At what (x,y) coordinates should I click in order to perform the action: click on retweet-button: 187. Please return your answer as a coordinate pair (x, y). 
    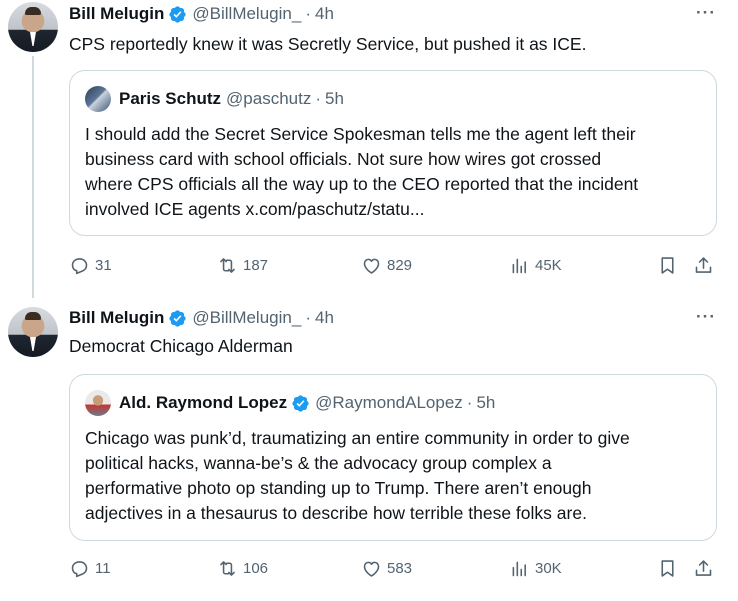
    Looking at the image, I should click on (242, 265).